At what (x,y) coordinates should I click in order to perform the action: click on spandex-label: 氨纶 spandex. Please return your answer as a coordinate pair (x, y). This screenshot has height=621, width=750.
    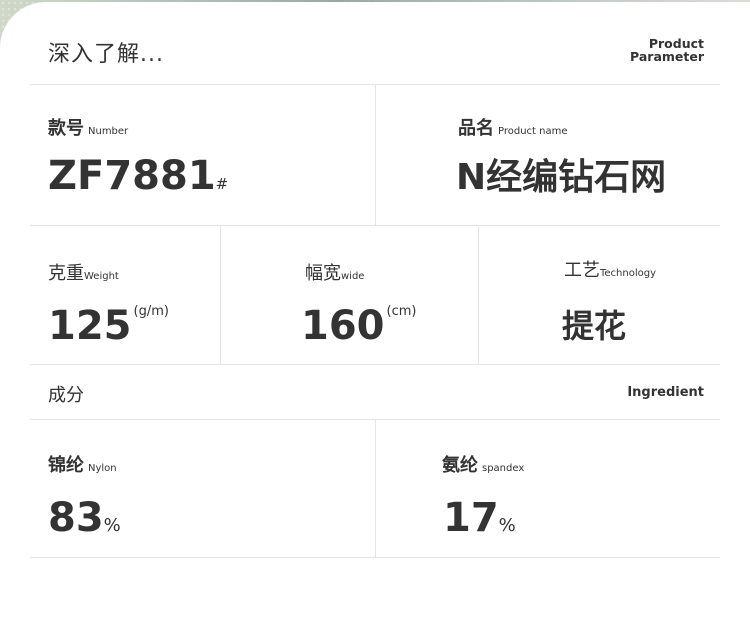
    Looking at the image, I should click on (483, 465).